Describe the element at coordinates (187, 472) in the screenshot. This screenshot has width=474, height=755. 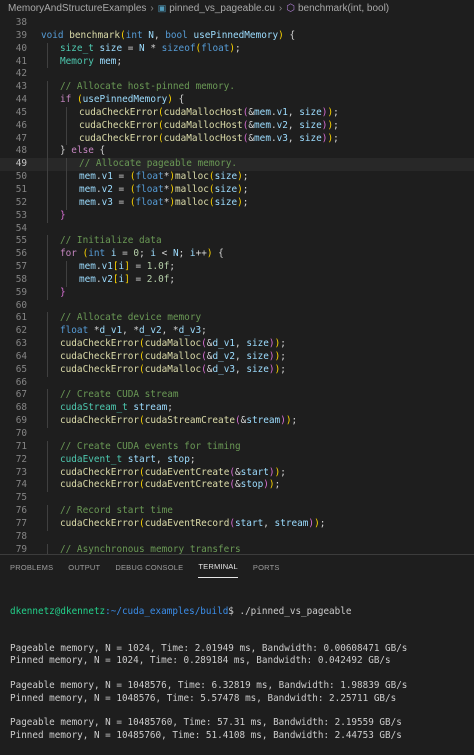
I see `code-token: cudaEventCreate` at that location.